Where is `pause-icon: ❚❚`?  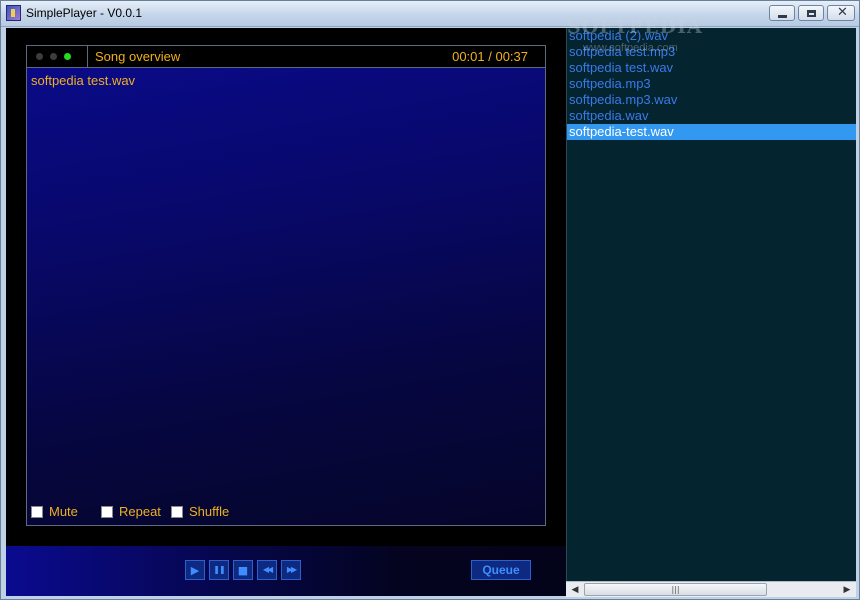 pause-icon: ❚❚ is located at coordinates (219, 569).